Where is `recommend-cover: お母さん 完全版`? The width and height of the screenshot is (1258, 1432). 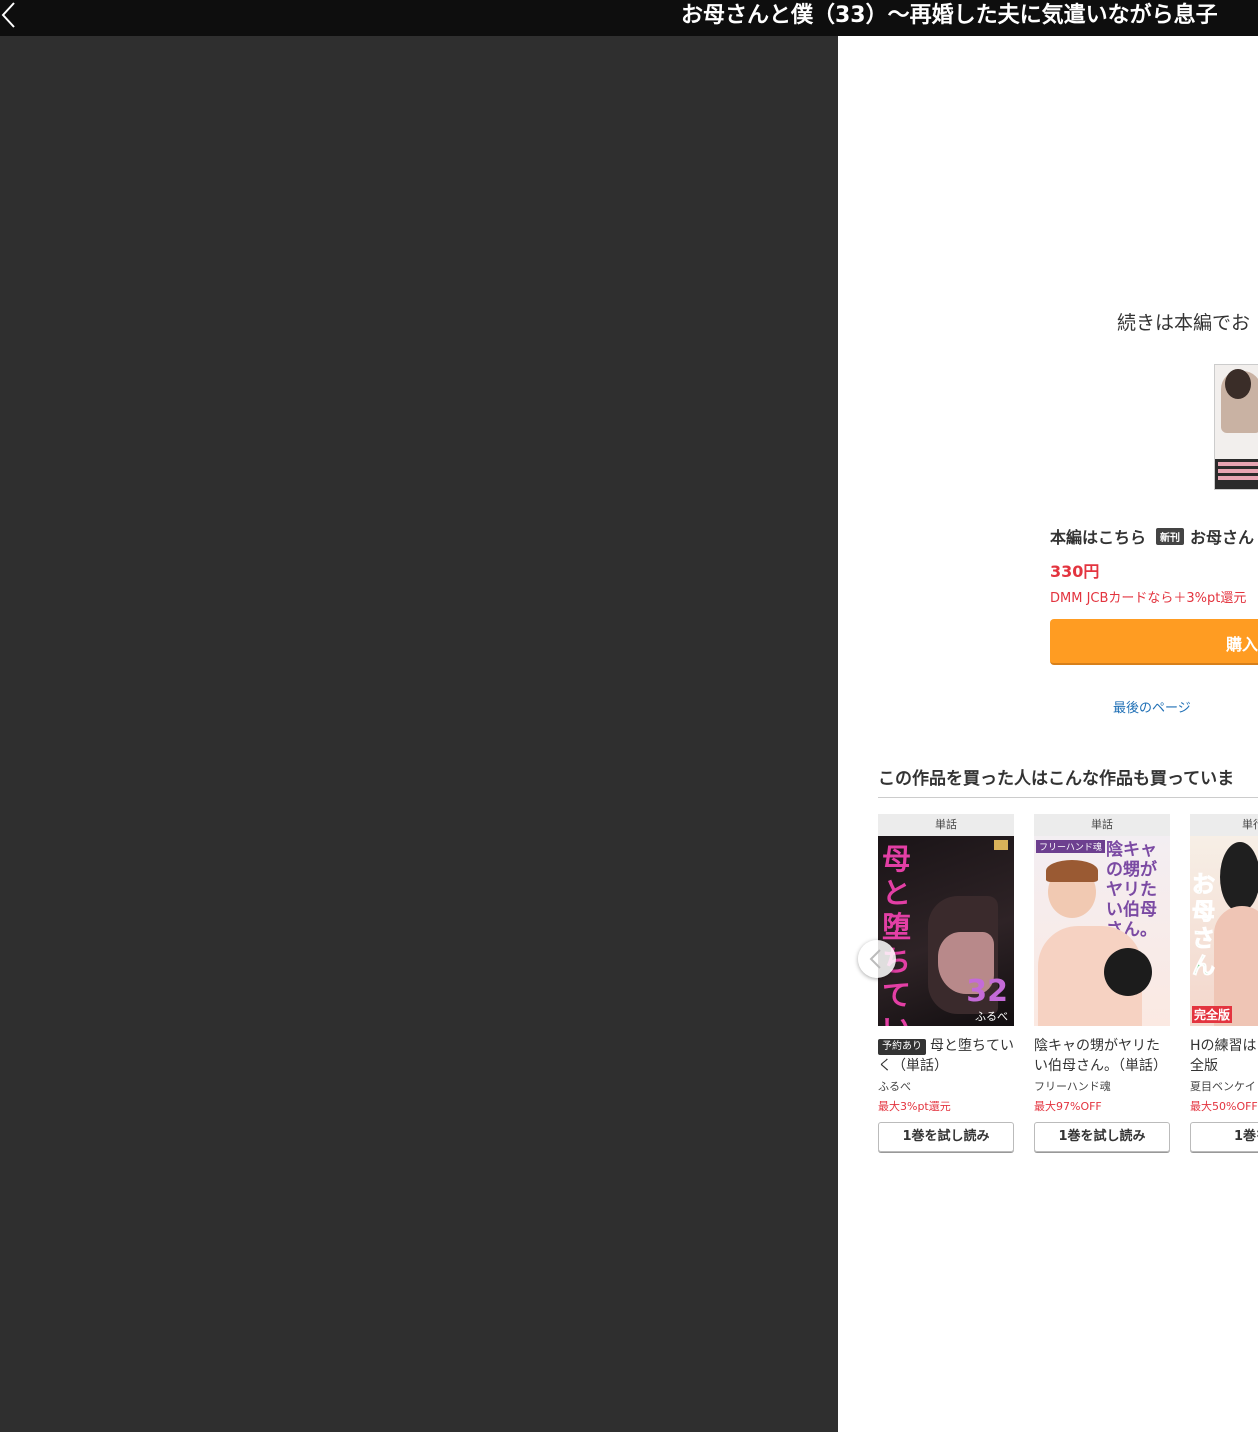 recommend-cover: お母さん 完全版 is located at coordinates (1224, 931).